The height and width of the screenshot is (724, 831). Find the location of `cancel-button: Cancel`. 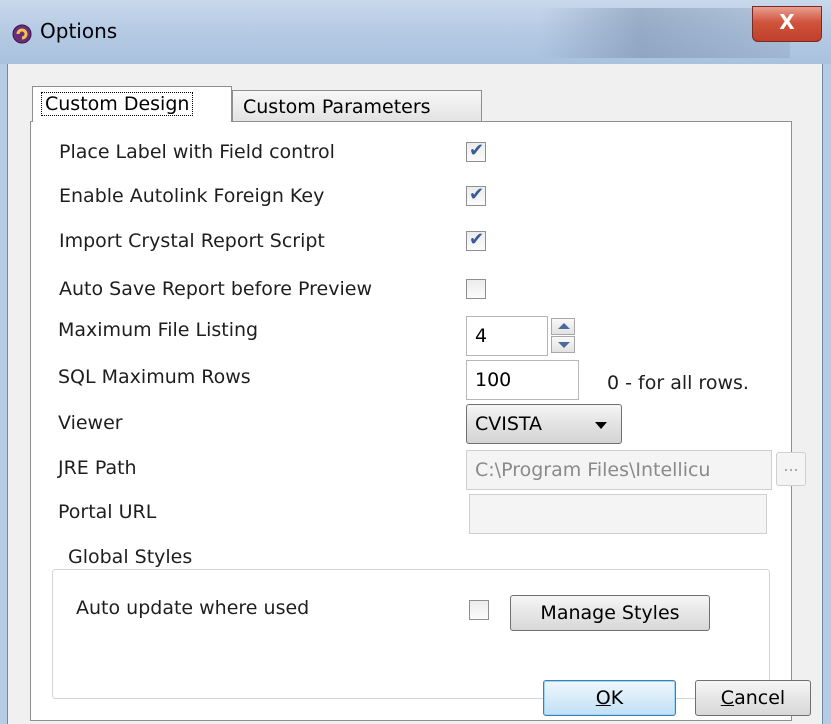

cancel-button: Cancel is located at coordinates (753, 698).